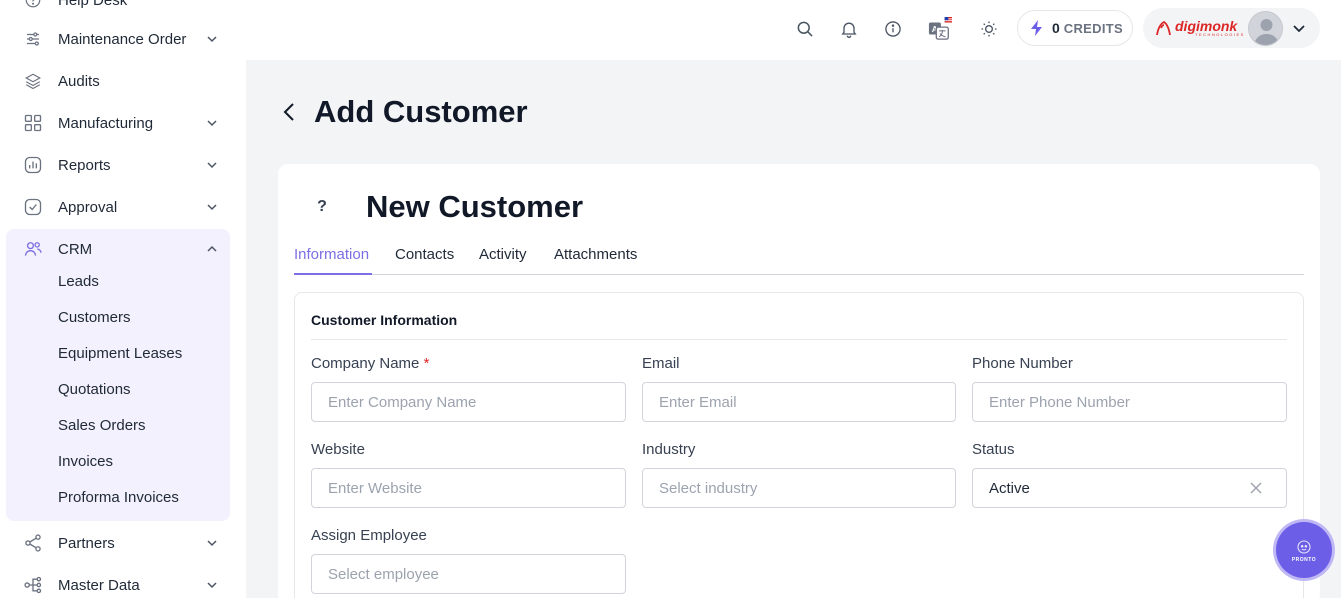 The width and height of the screenshot is (1341, 598). What do you see at coordinates (421, 111) in the screenshot?
I see `page-title: Add Customer` at bounding box center [421, 111].